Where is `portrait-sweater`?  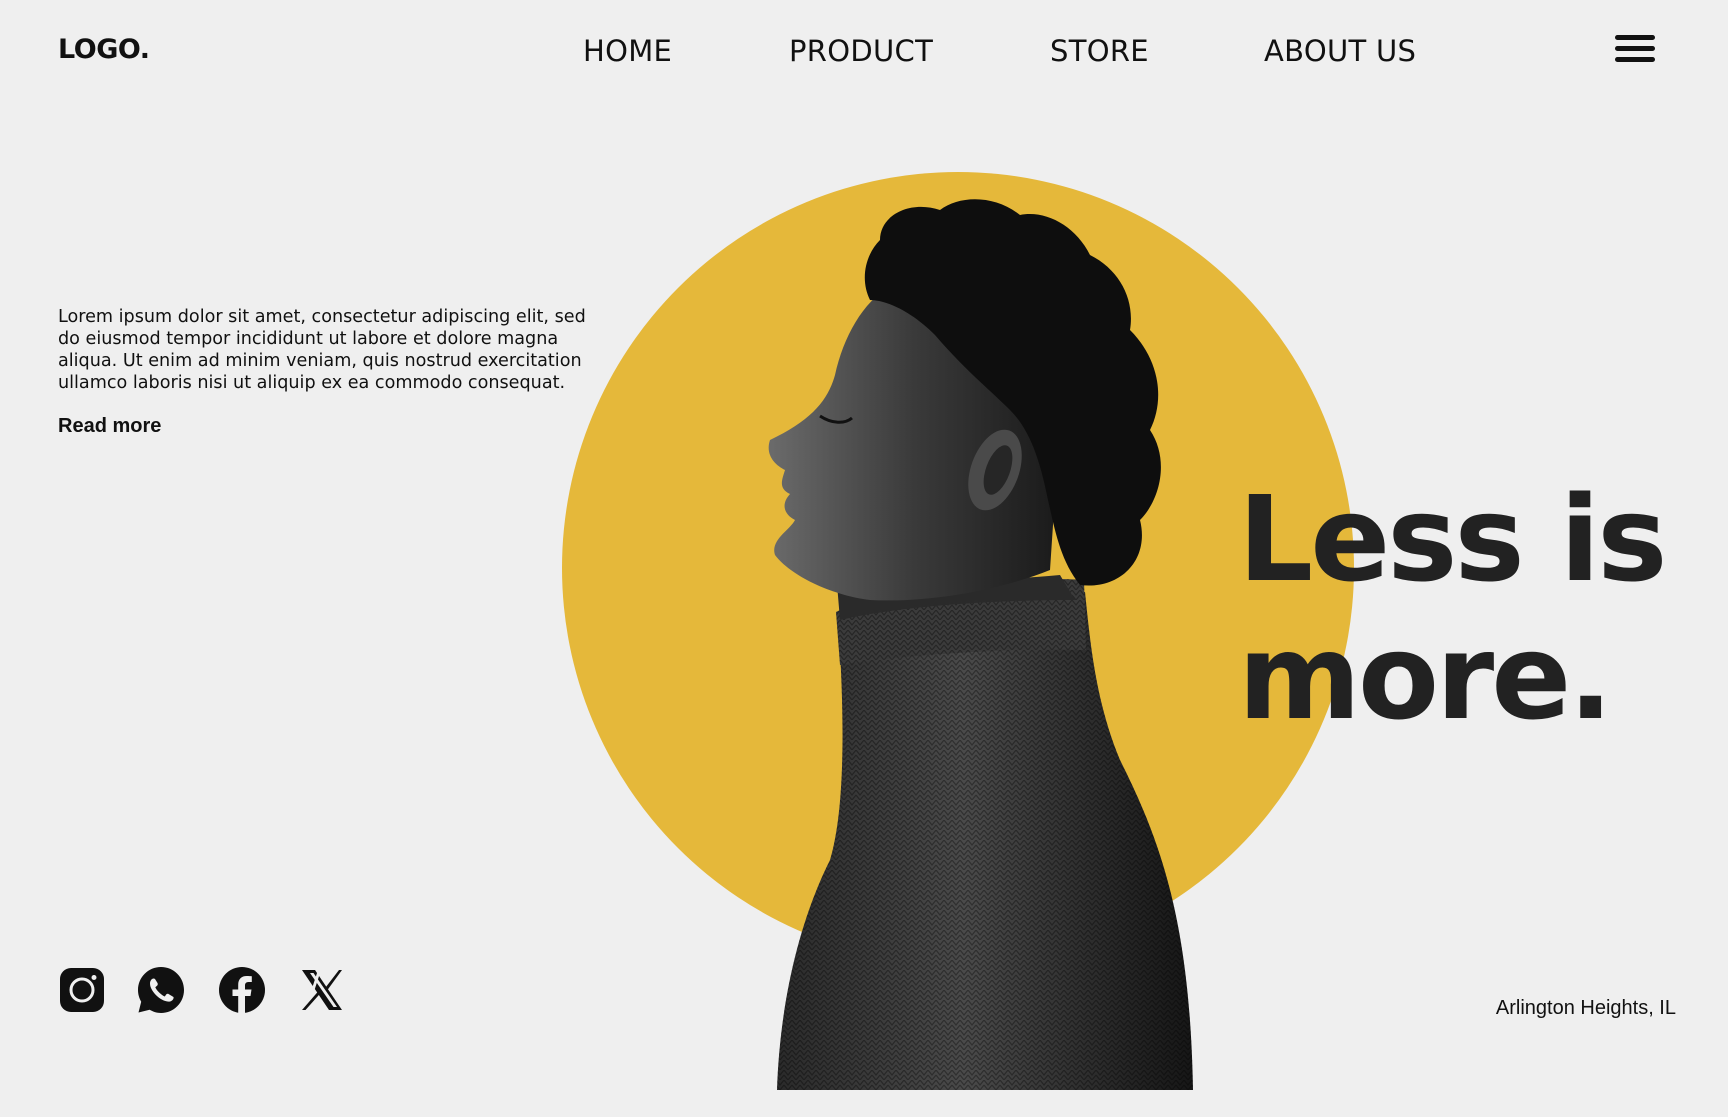 portrait-sweater is located at coordinates (985, 840).